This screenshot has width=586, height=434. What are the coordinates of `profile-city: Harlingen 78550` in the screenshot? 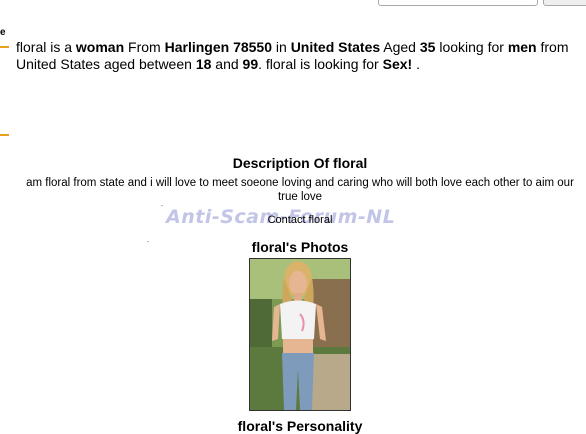 It's located at (218, 47).